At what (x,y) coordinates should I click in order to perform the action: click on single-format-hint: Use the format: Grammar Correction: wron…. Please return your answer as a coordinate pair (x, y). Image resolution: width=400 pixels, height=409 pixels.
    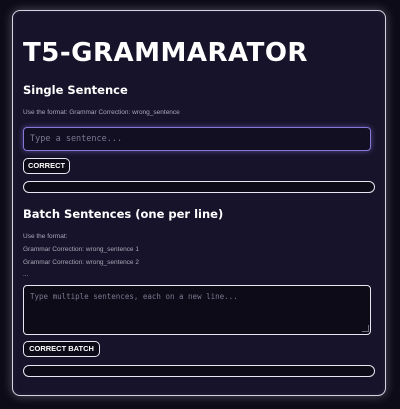
    Looking at the image, I should click on (101, 112).